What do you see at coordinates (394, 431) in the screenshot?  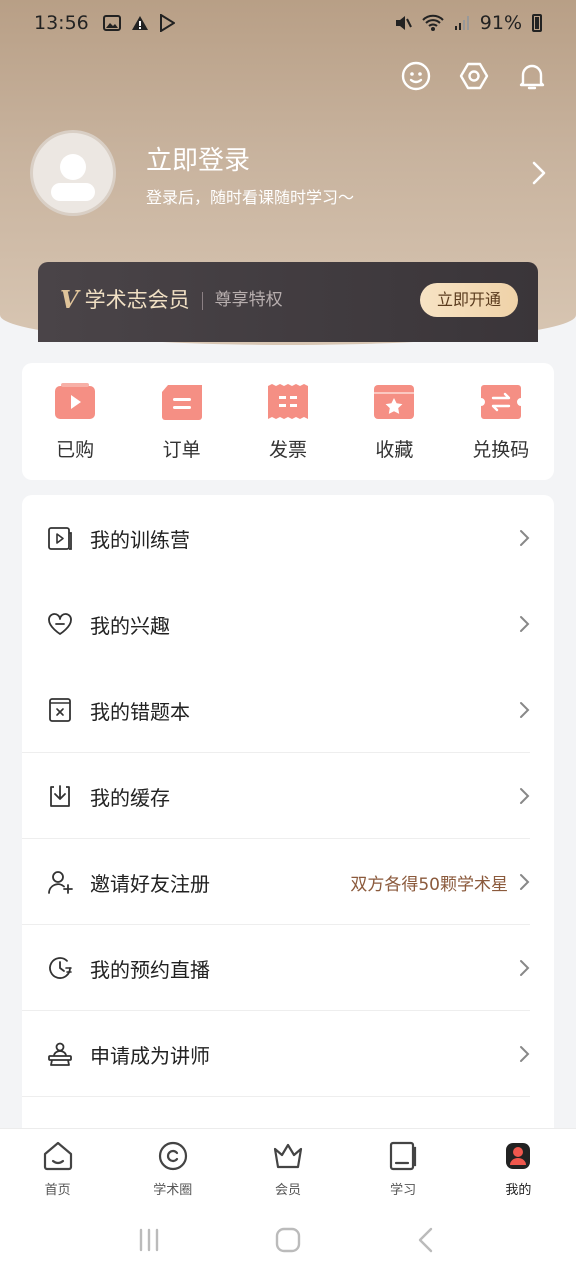 I see `quick-action-favorites: 收藏` at bounding box center [394, 431].